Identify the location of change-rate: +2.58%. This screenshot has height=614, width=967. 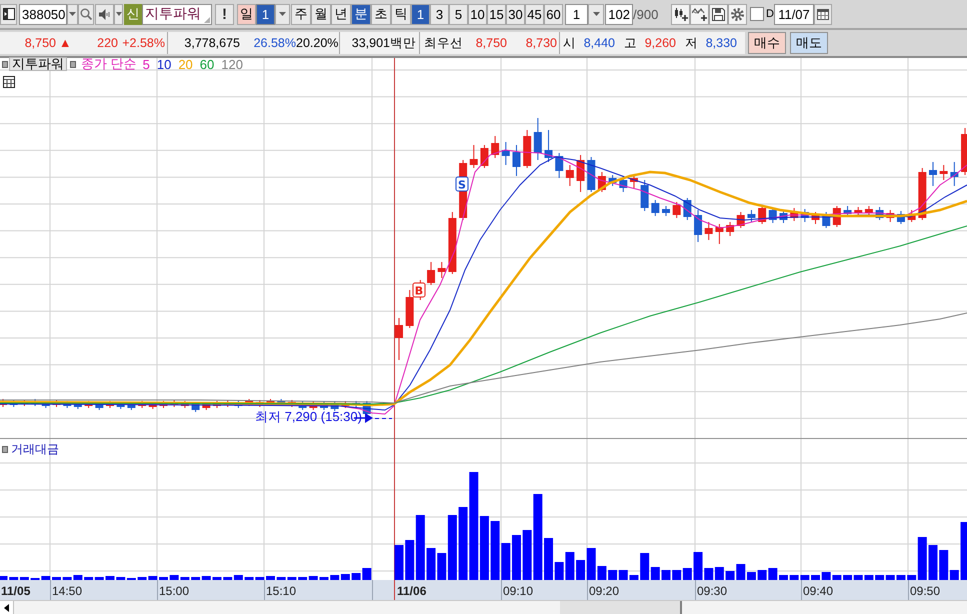
(143, 43).